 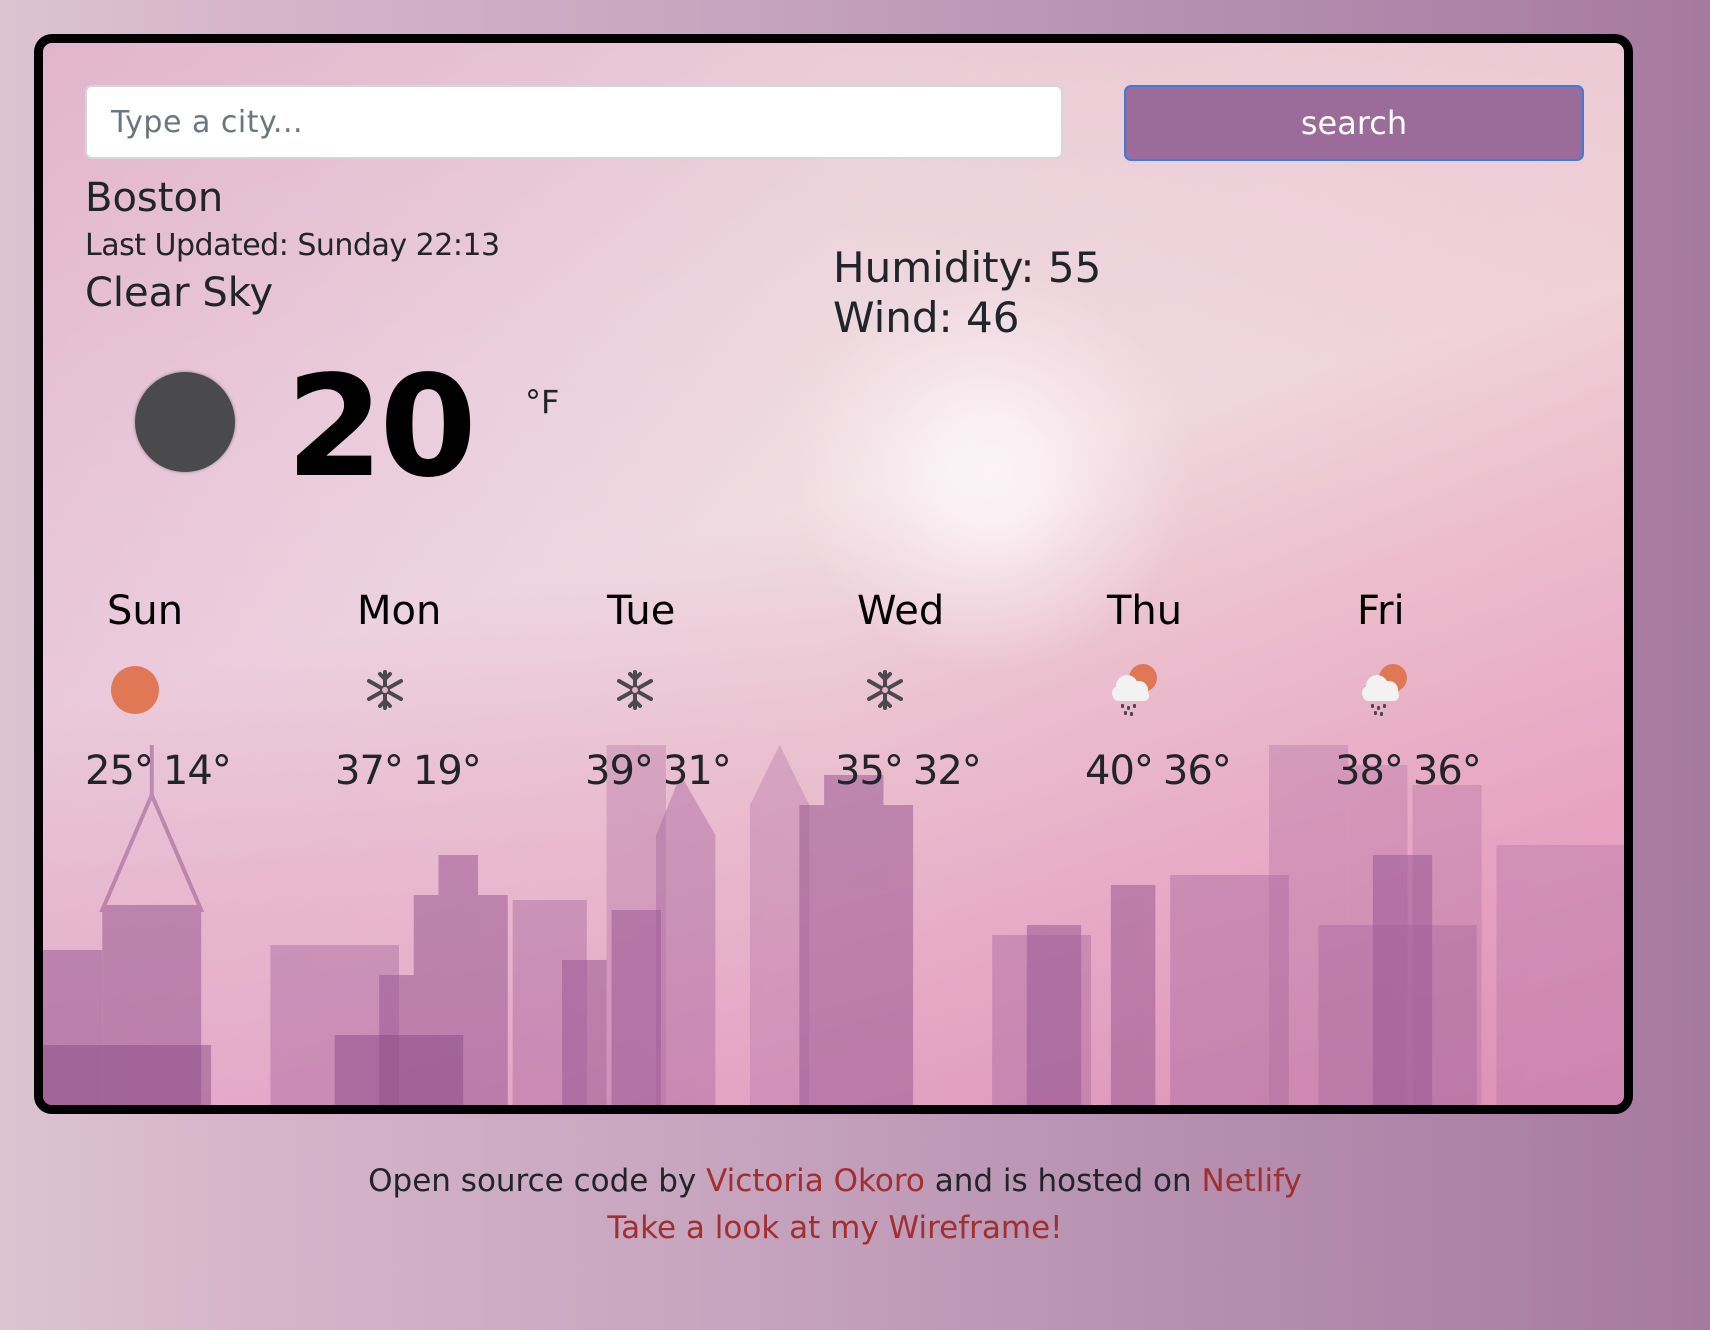 What do you see at coordinates (960, 703) in the screenshot?
I see `forecast-day: Wed 35° 32°` at bounding box center [960, 703].